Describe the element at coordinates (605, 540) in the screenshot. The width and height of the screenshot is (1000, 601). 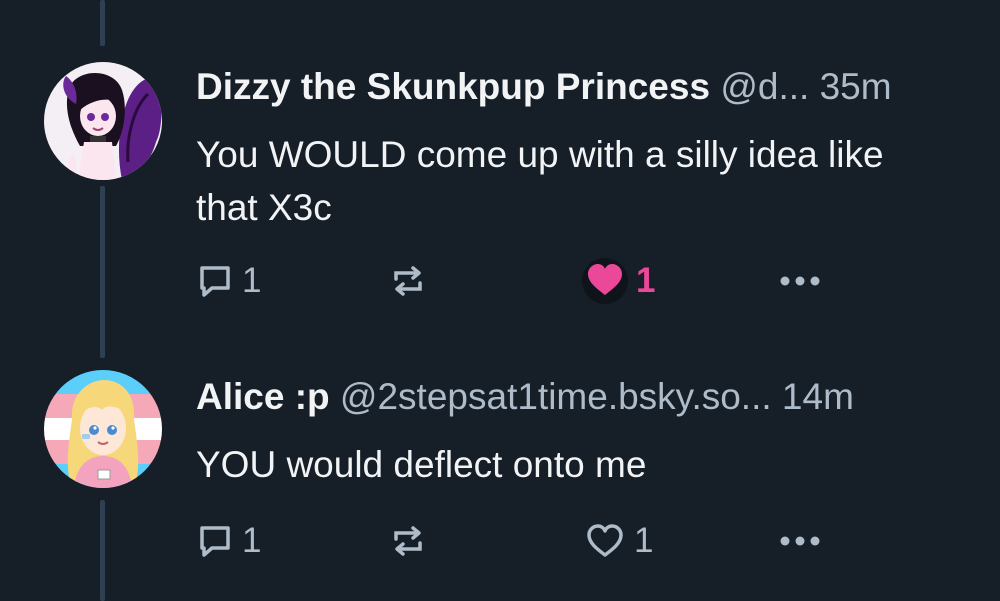
I see `heart-outline-icon` at that location.